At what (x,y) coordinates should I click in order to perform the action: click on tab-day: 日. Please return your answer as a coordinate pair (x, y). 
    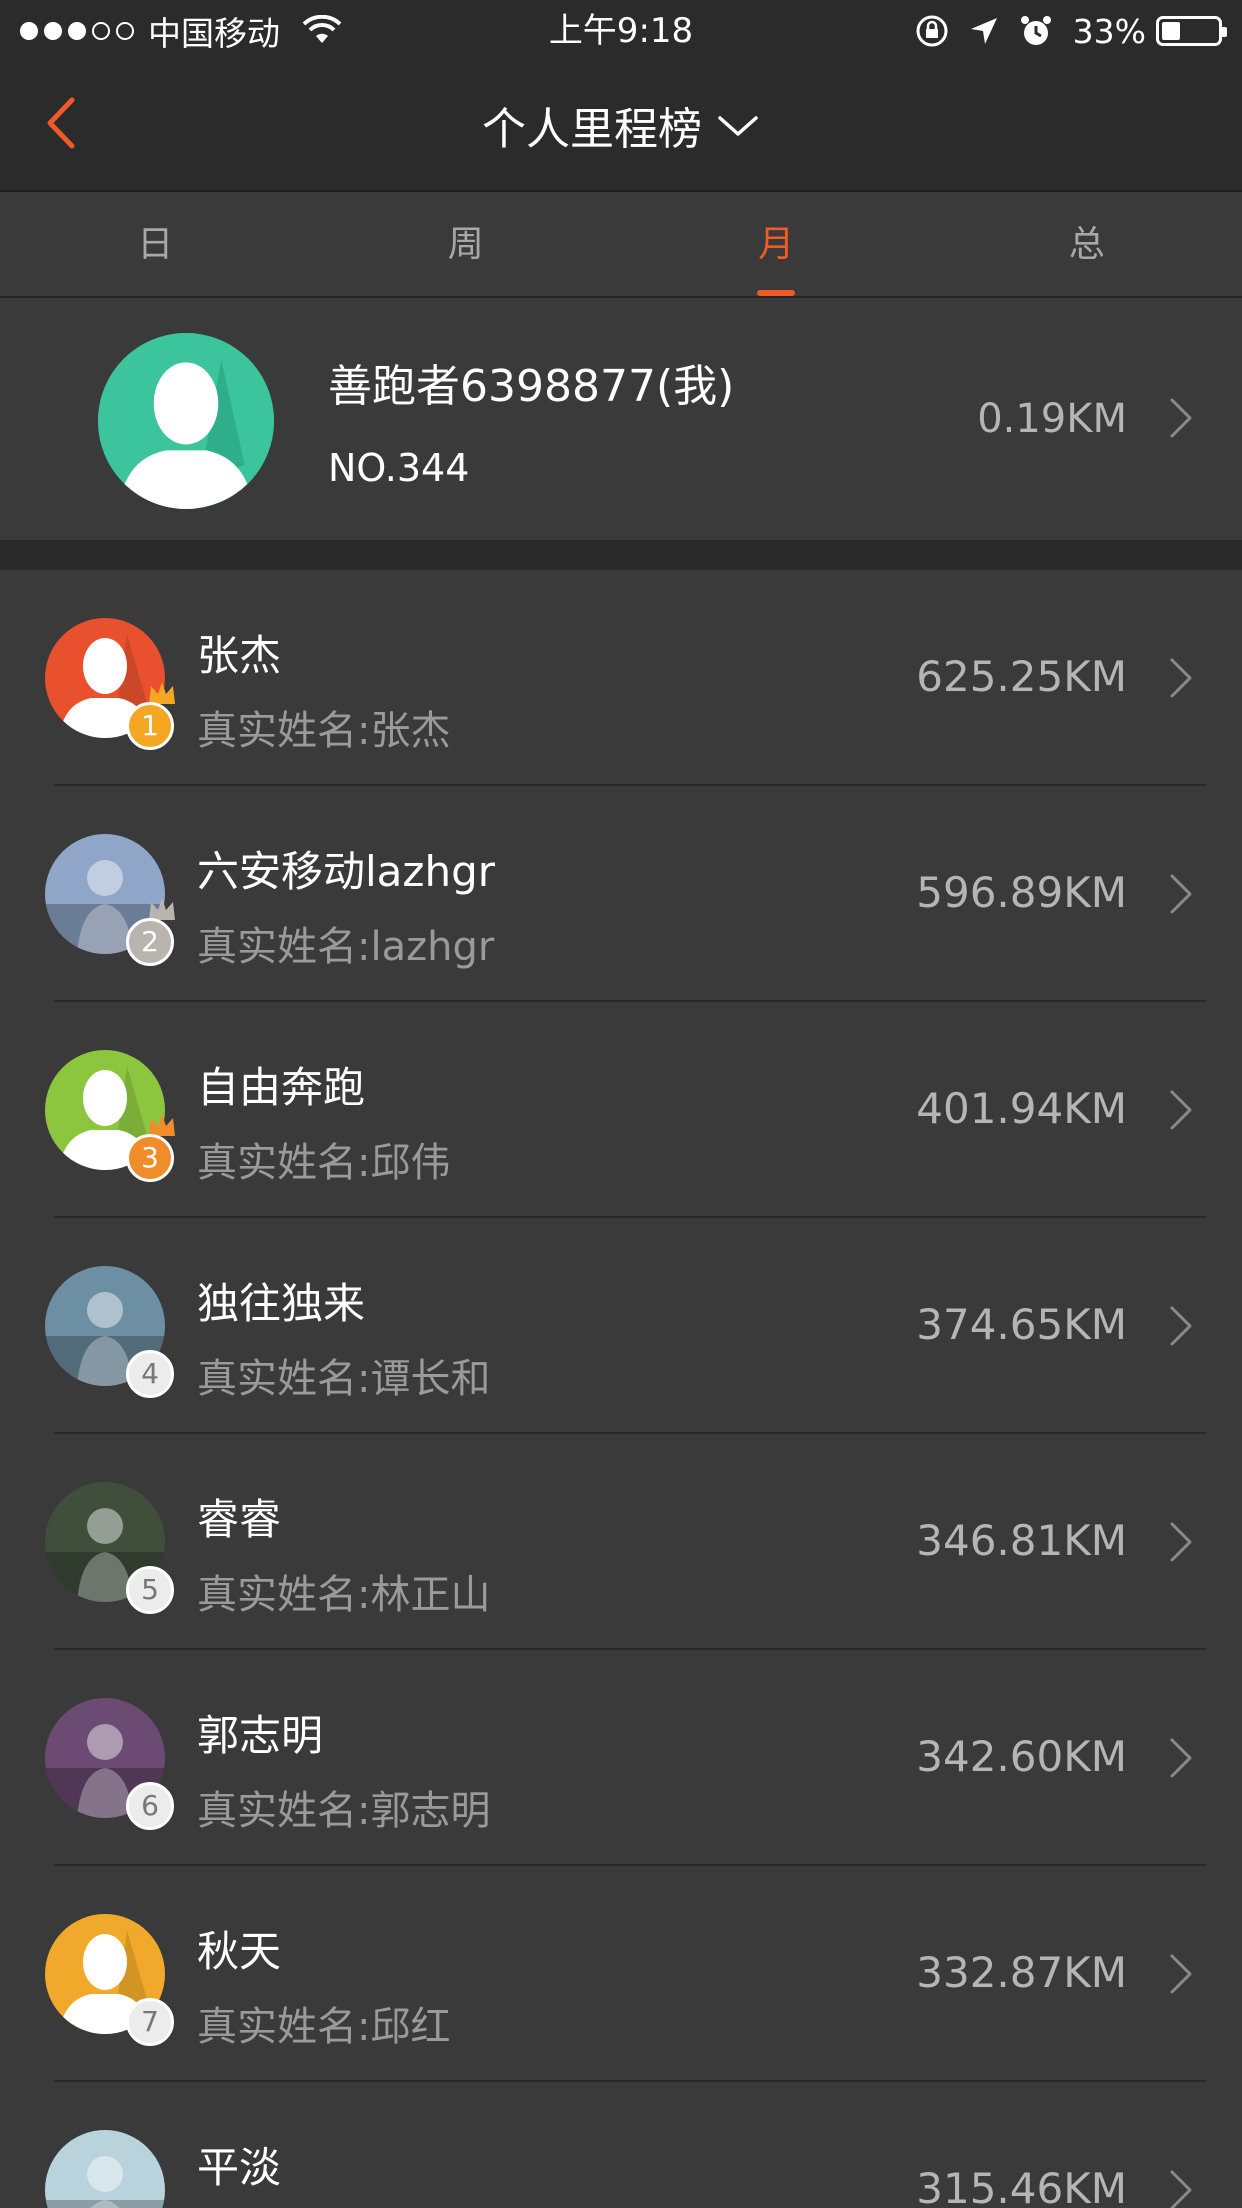
    Looking at the image, I should click on (155, 244).